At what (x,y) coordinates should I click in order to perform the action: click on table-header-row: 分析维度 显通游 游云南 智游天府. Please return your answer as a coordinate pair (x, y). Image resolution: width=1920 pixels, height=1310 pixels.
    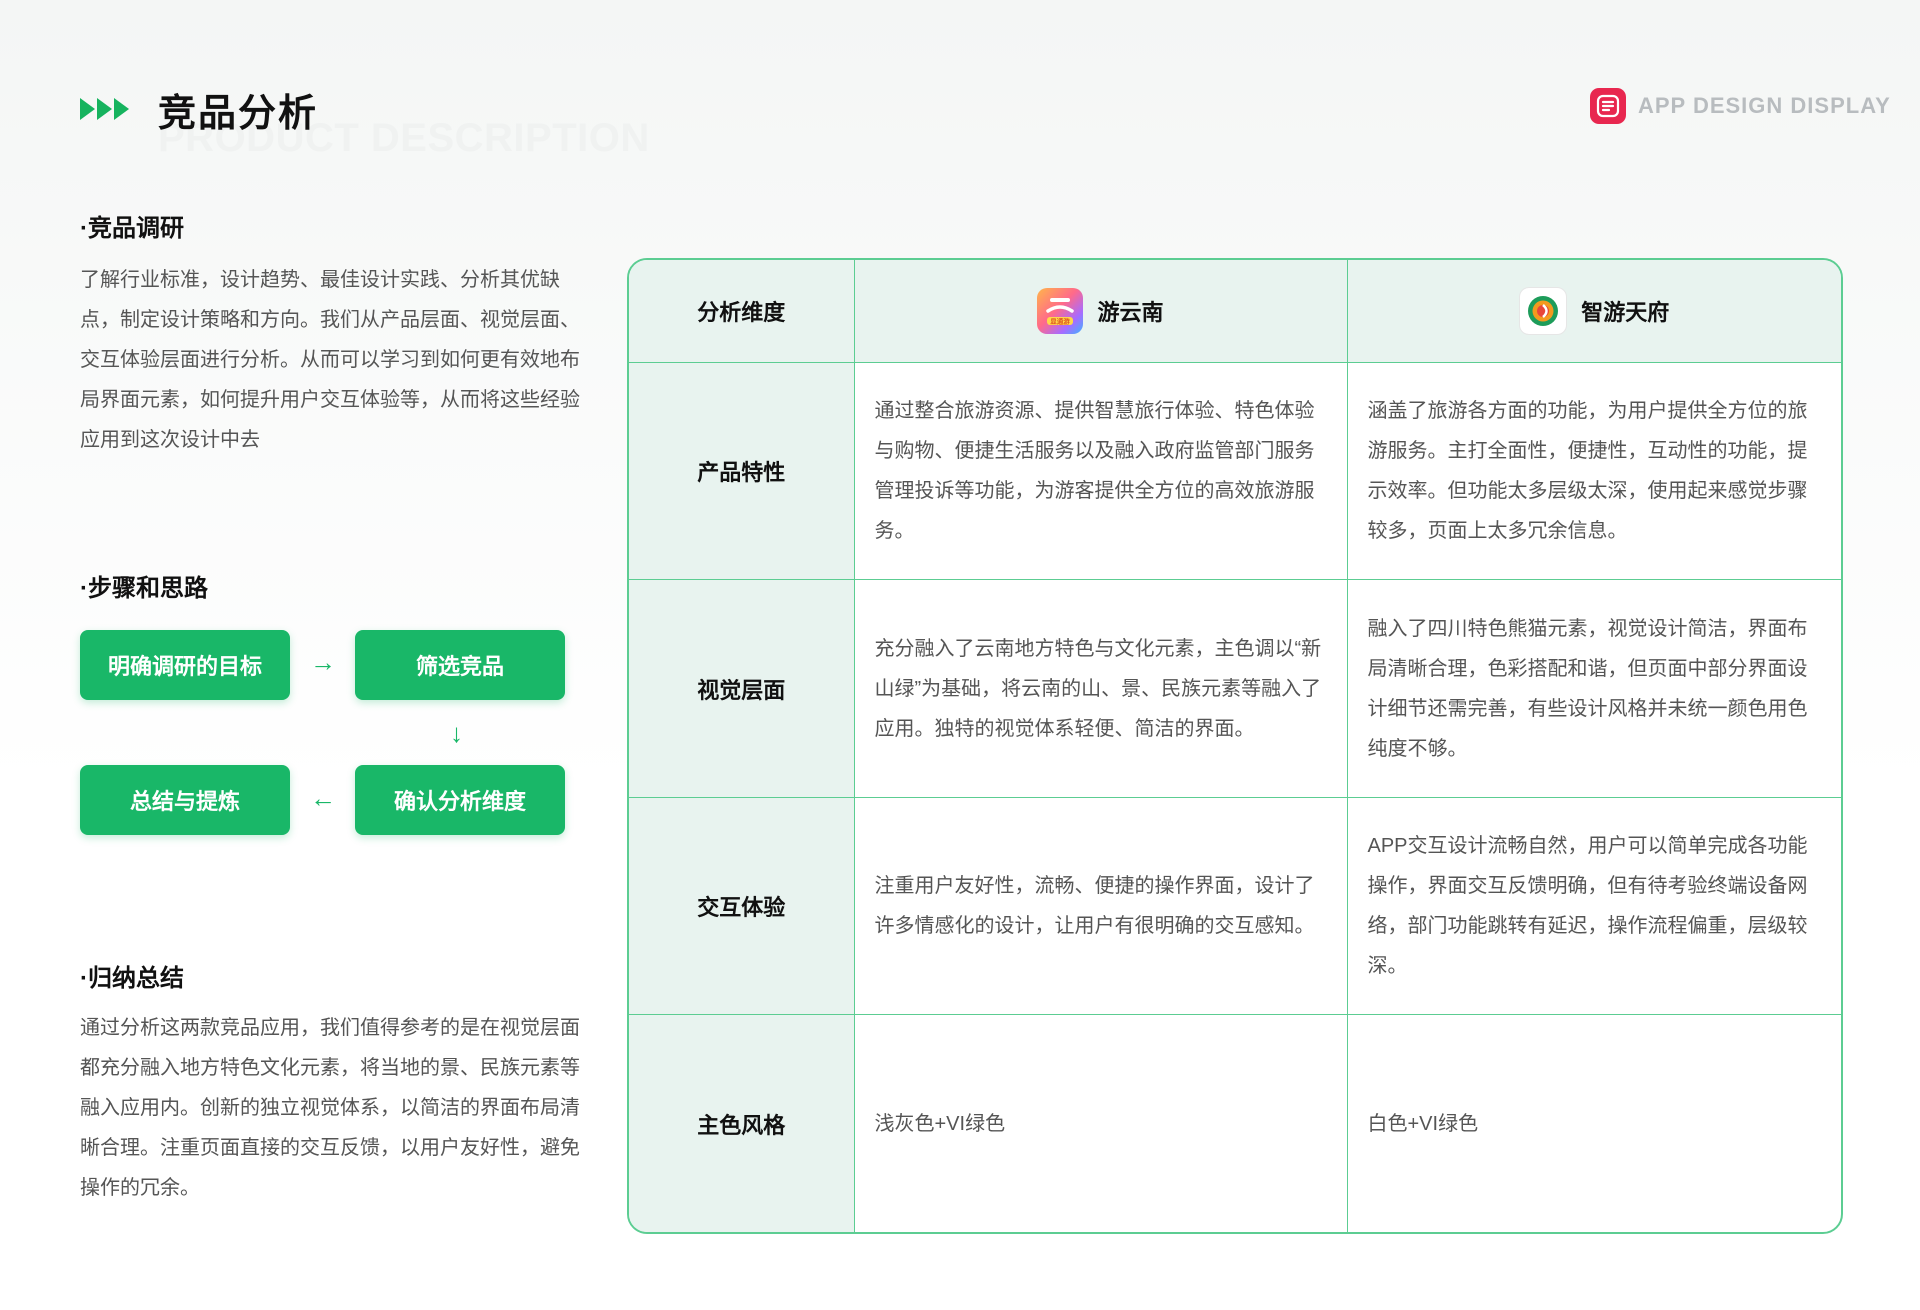
    Looking at the image, I should click on (1235, 312).